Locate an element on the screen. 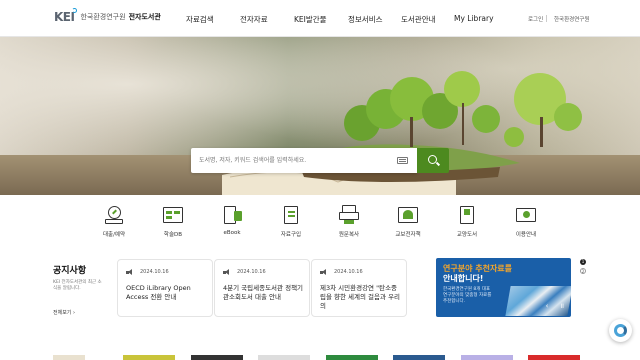  org-name: 한국환경연구원 is located at coordinates (103, 17).